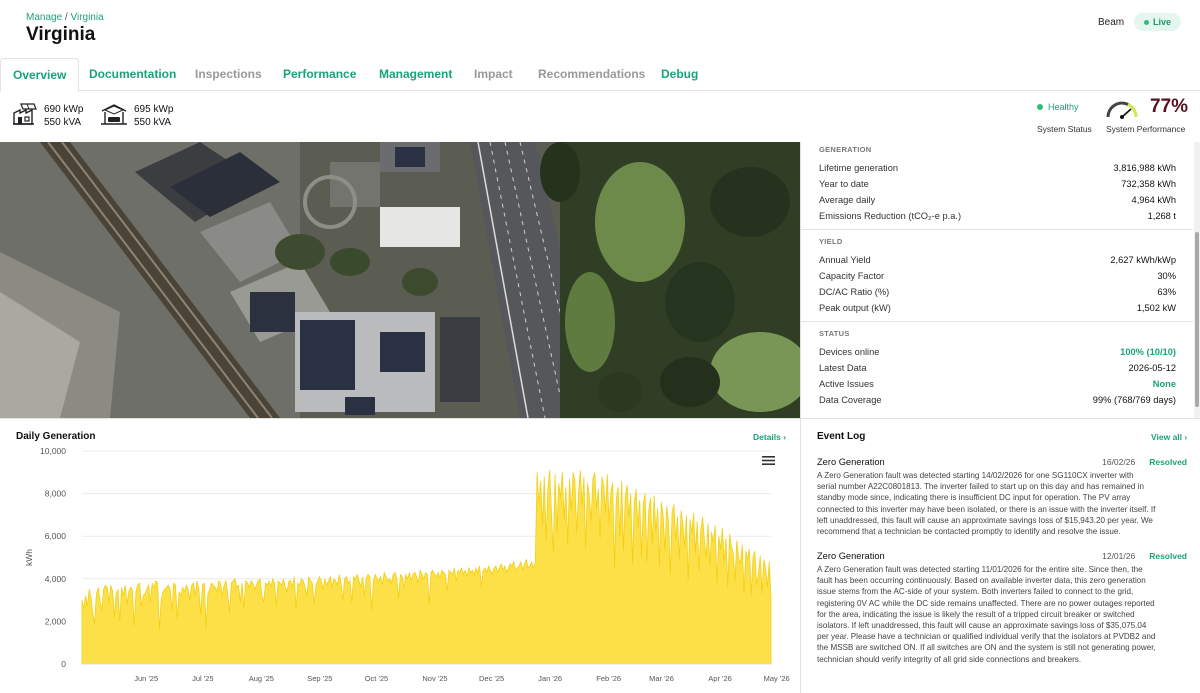  Describe the element at coordinates (843, 368) in the screenshot. I see `metric-label: Latest Data` at that location.